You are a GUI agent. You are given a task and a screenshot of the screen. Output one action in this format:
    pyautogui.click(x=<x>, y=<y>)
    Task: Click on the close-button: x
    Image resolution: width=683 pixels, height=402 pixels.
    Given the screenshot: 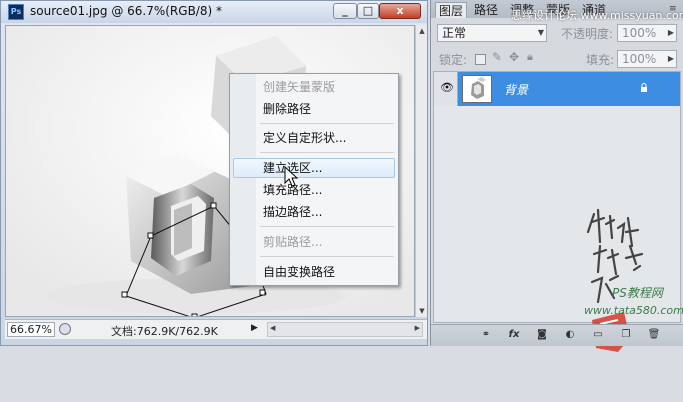 What is the action you would take?
    pyautogui.click(x=400, y=11)
    